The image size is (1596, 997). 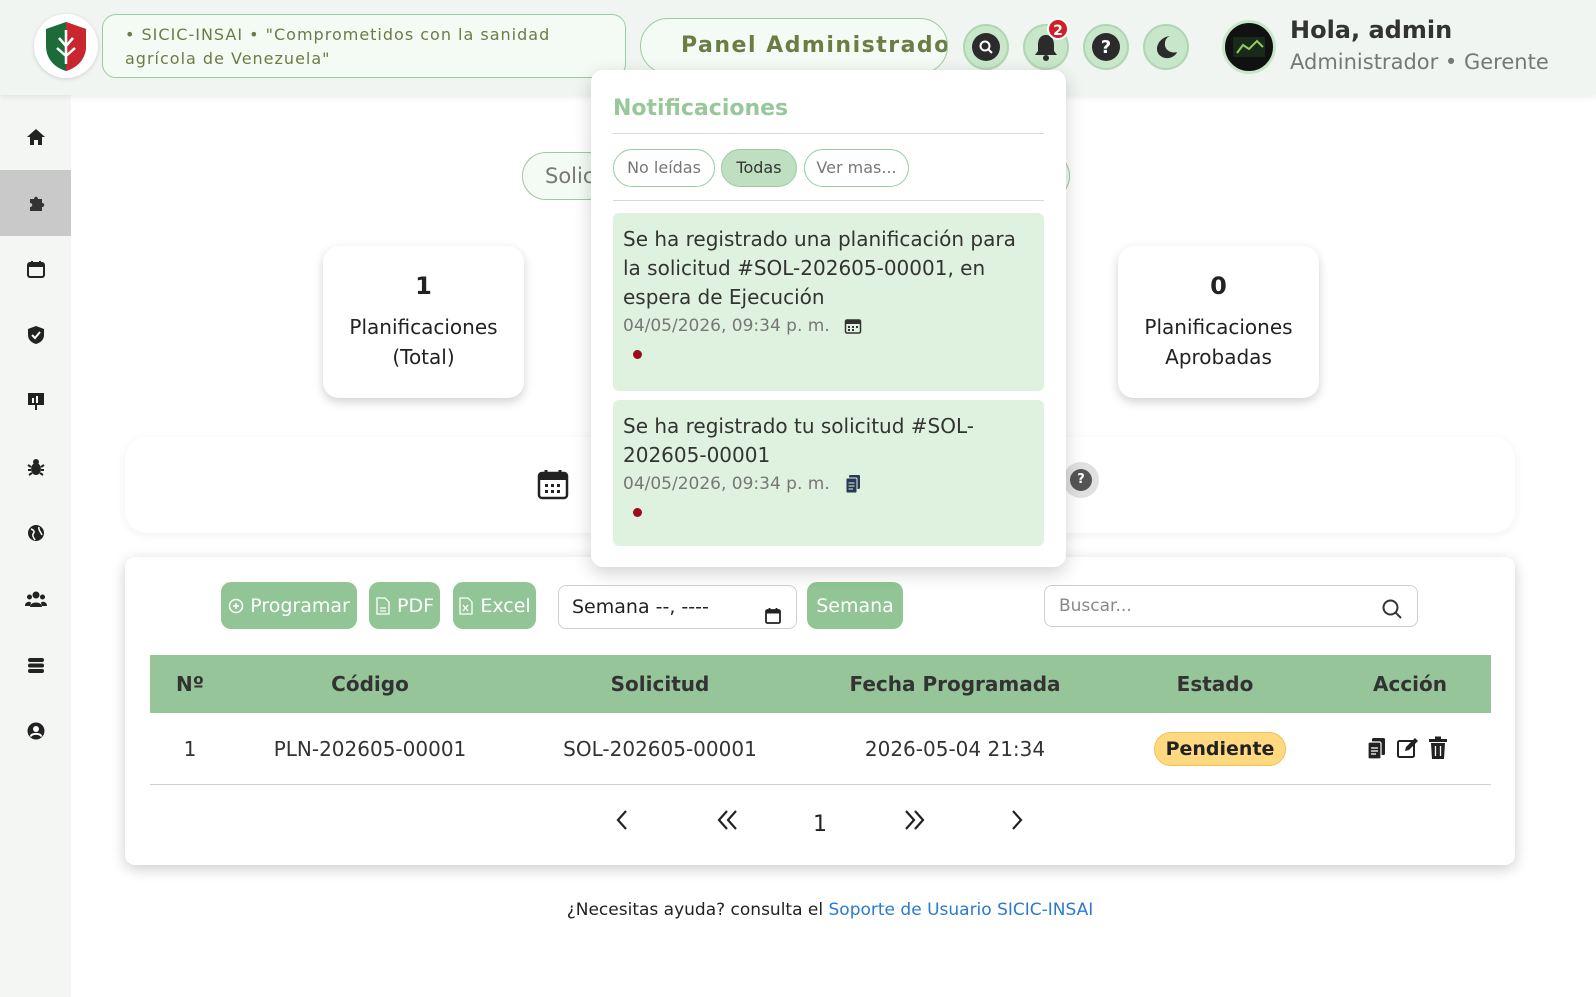 I want to click on week-filter-button-label: Semana, so click(x=855, y=605).